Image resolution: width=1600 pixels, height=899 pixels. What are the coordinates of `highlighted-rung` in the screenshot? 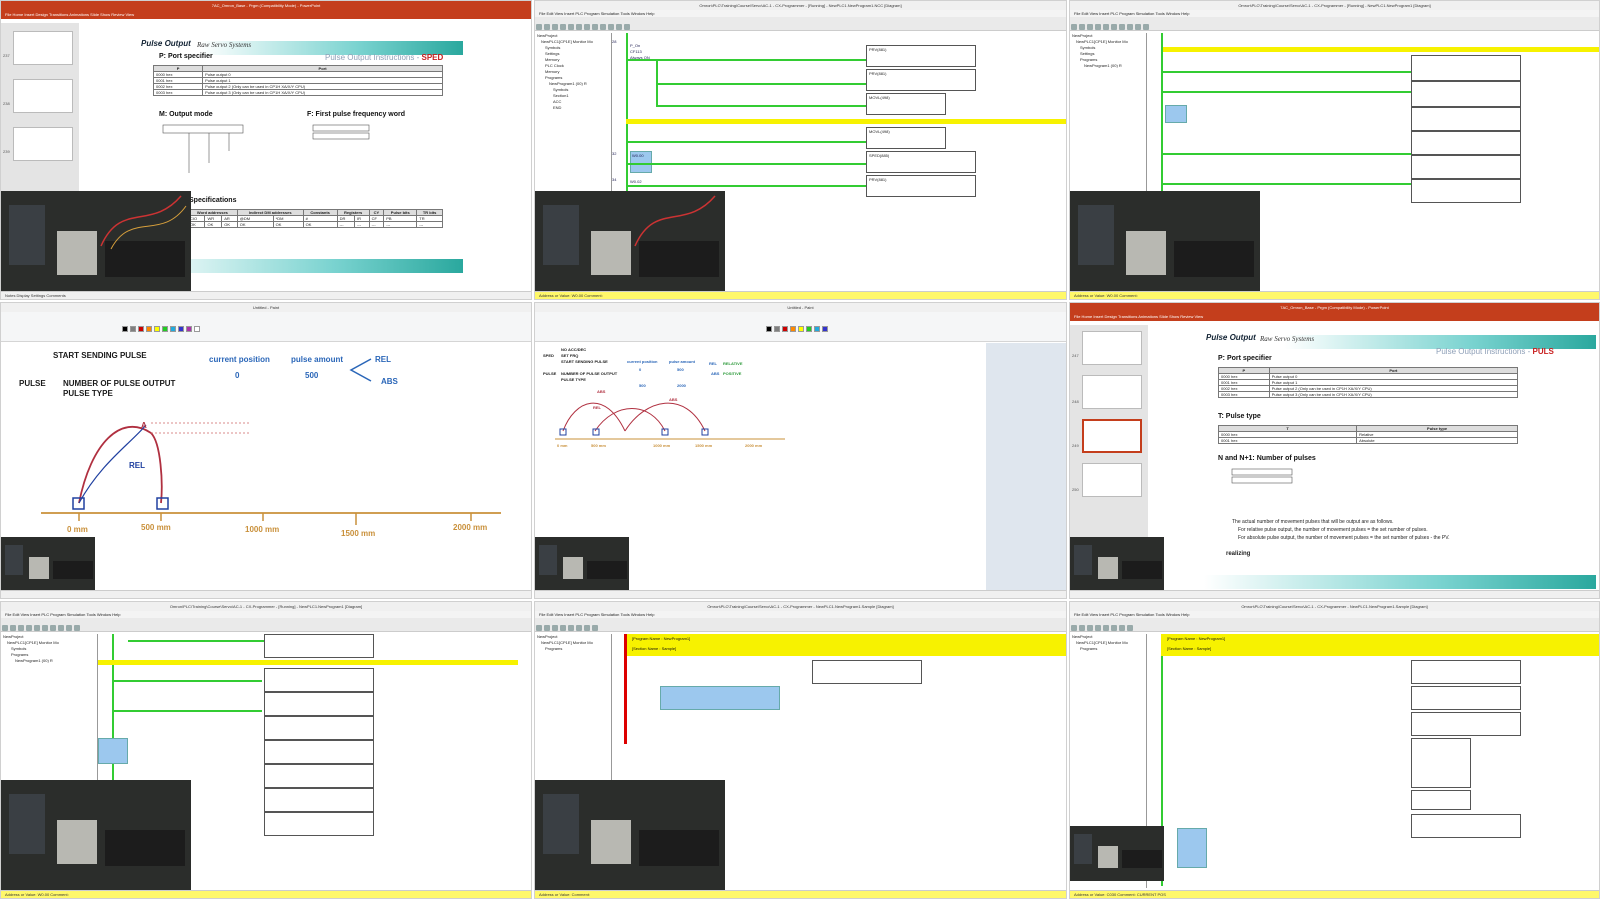 It's located at (846, 121).